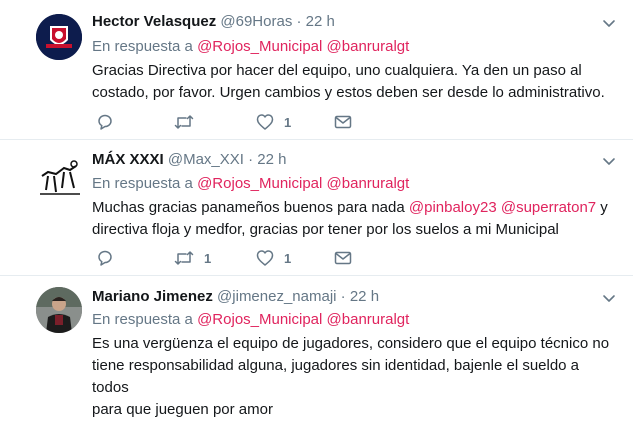 This screenshot has height=421, width=633. I want to click on tweet-text-segment: y, so click(602, 207).